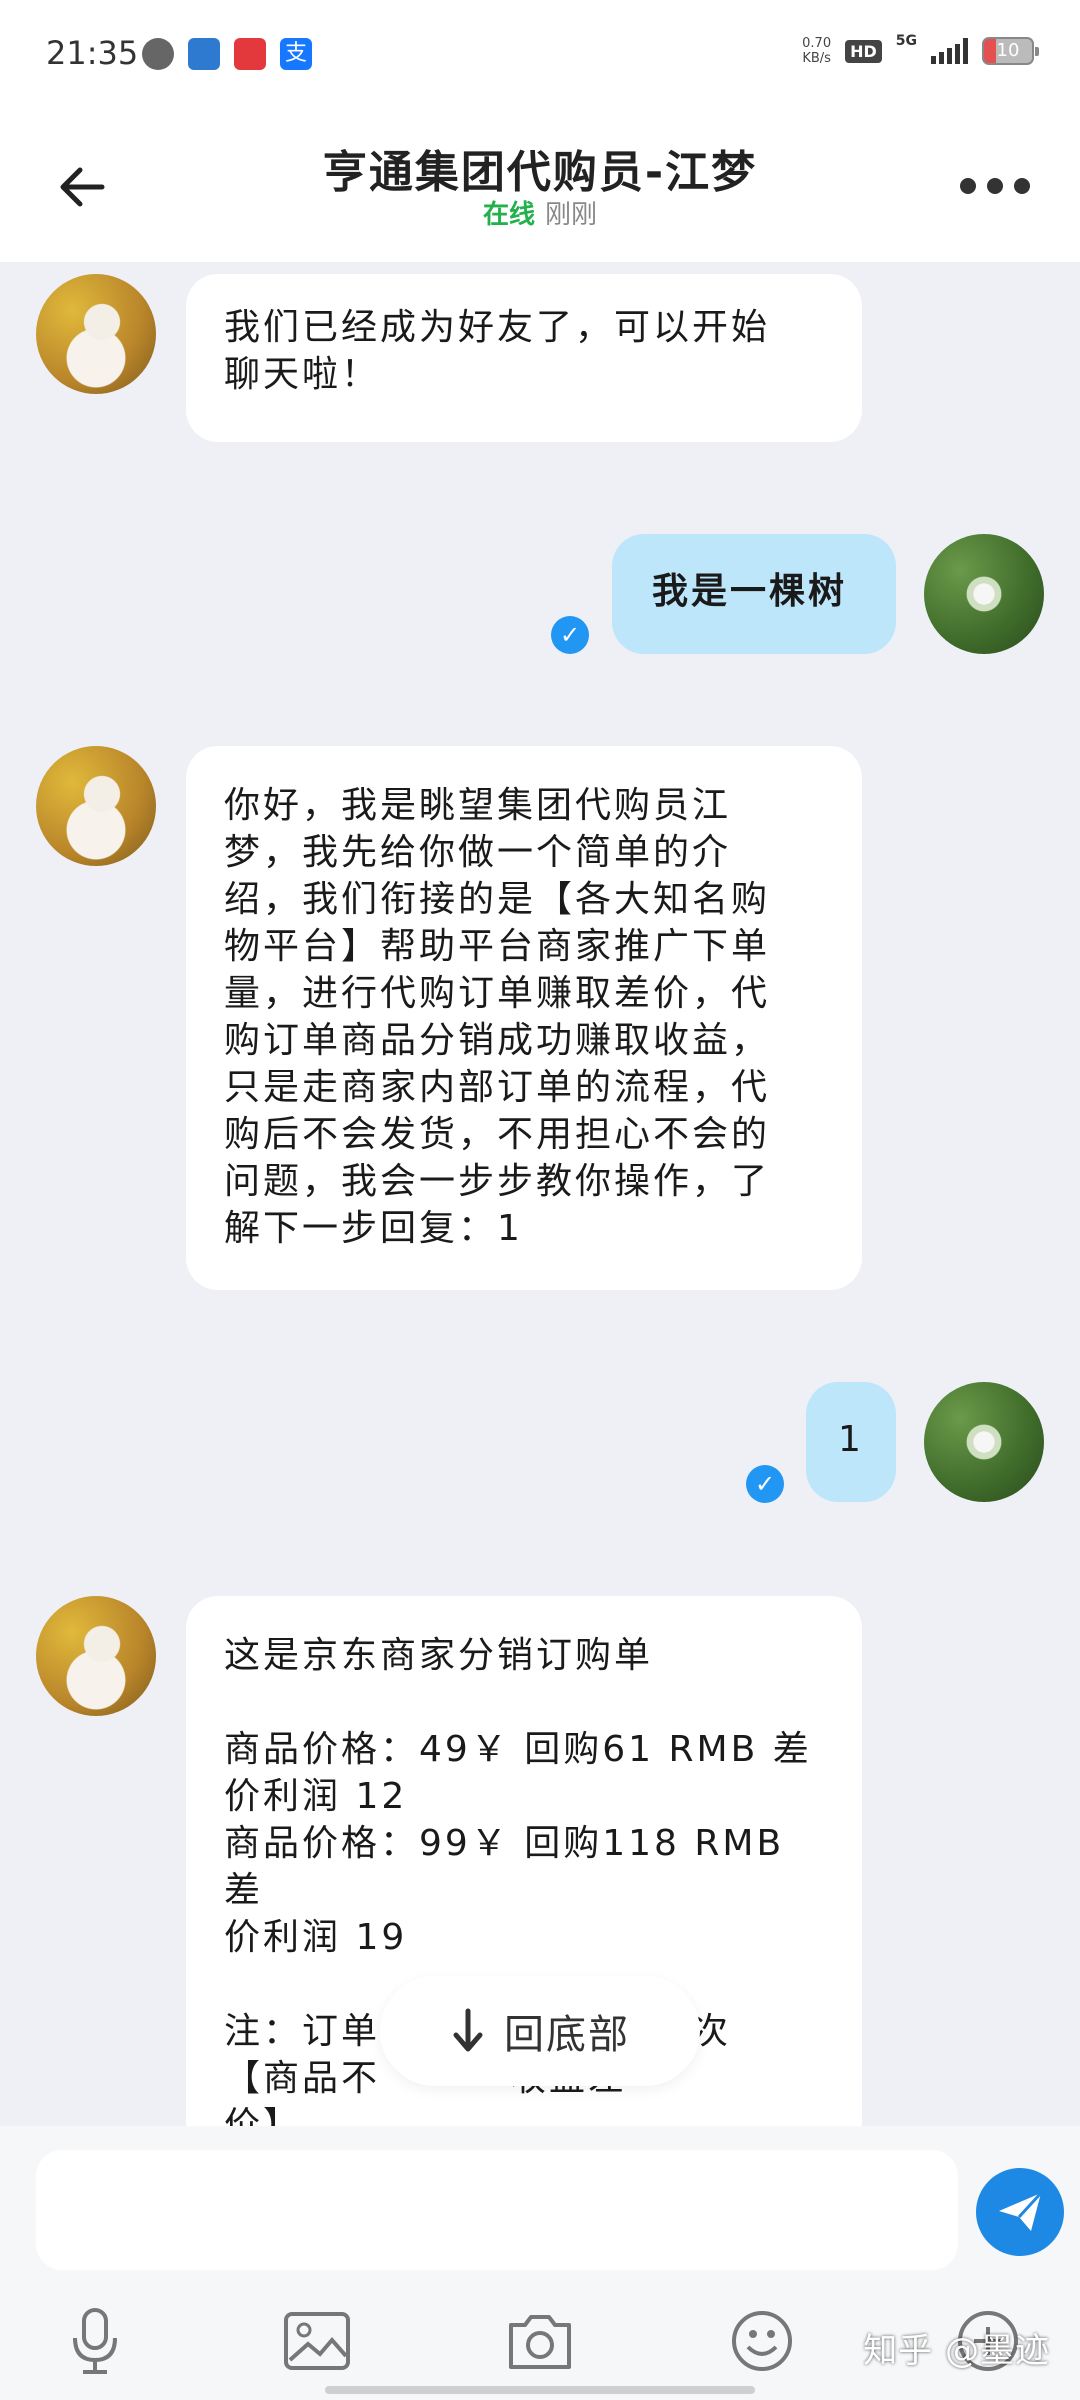  I want to click on contact-status: 在线 刚刚, so click(540, 212).